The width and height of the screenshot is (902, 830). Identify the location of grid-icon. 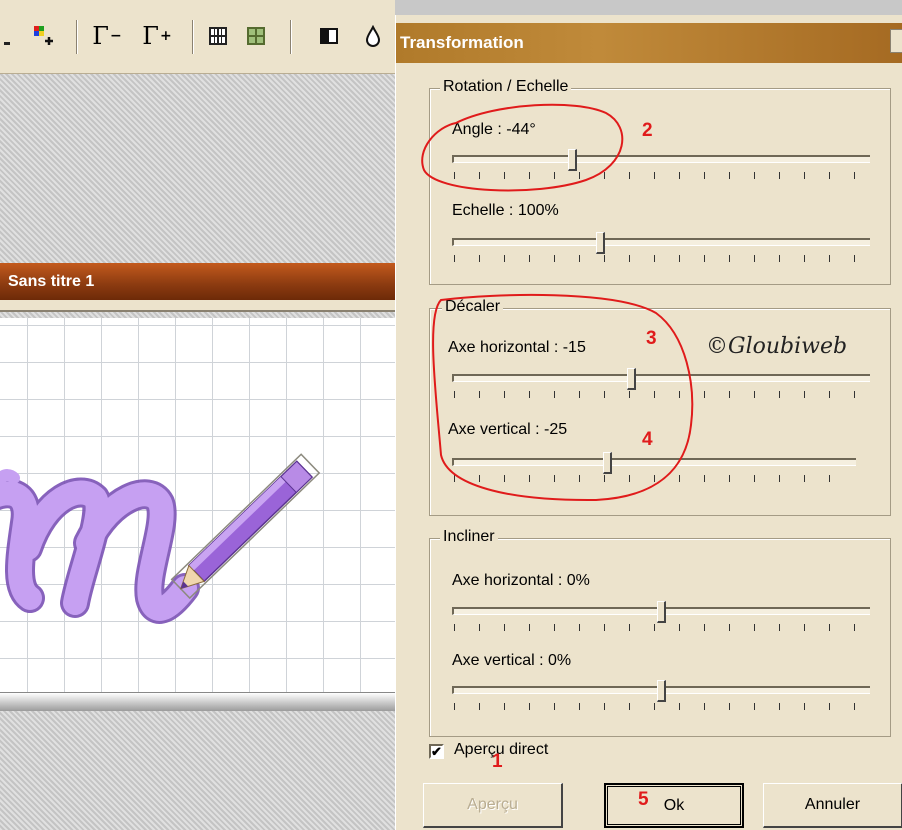
(218, 36).